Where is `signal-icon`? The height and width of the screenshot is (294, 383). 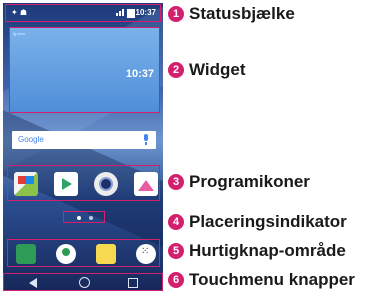
signal-icon is located at coordinates (120, 12).